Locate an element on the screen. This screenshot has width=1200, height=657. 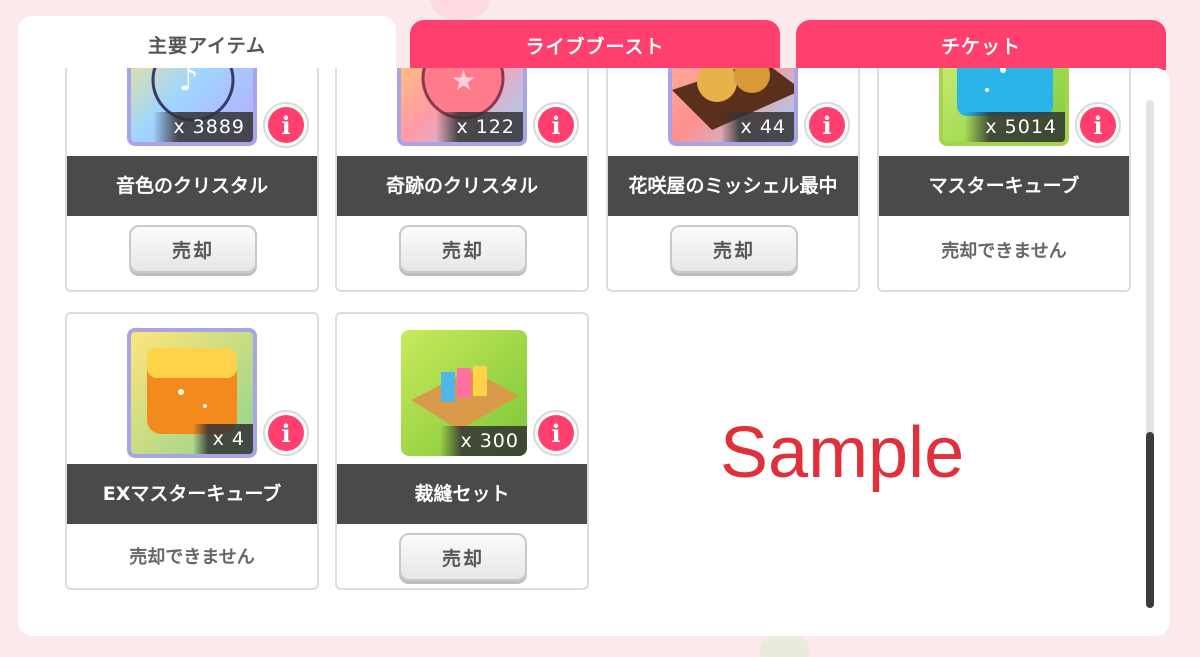
blue-cube-icon: x 5014 is located at coordinates (1004, 107).